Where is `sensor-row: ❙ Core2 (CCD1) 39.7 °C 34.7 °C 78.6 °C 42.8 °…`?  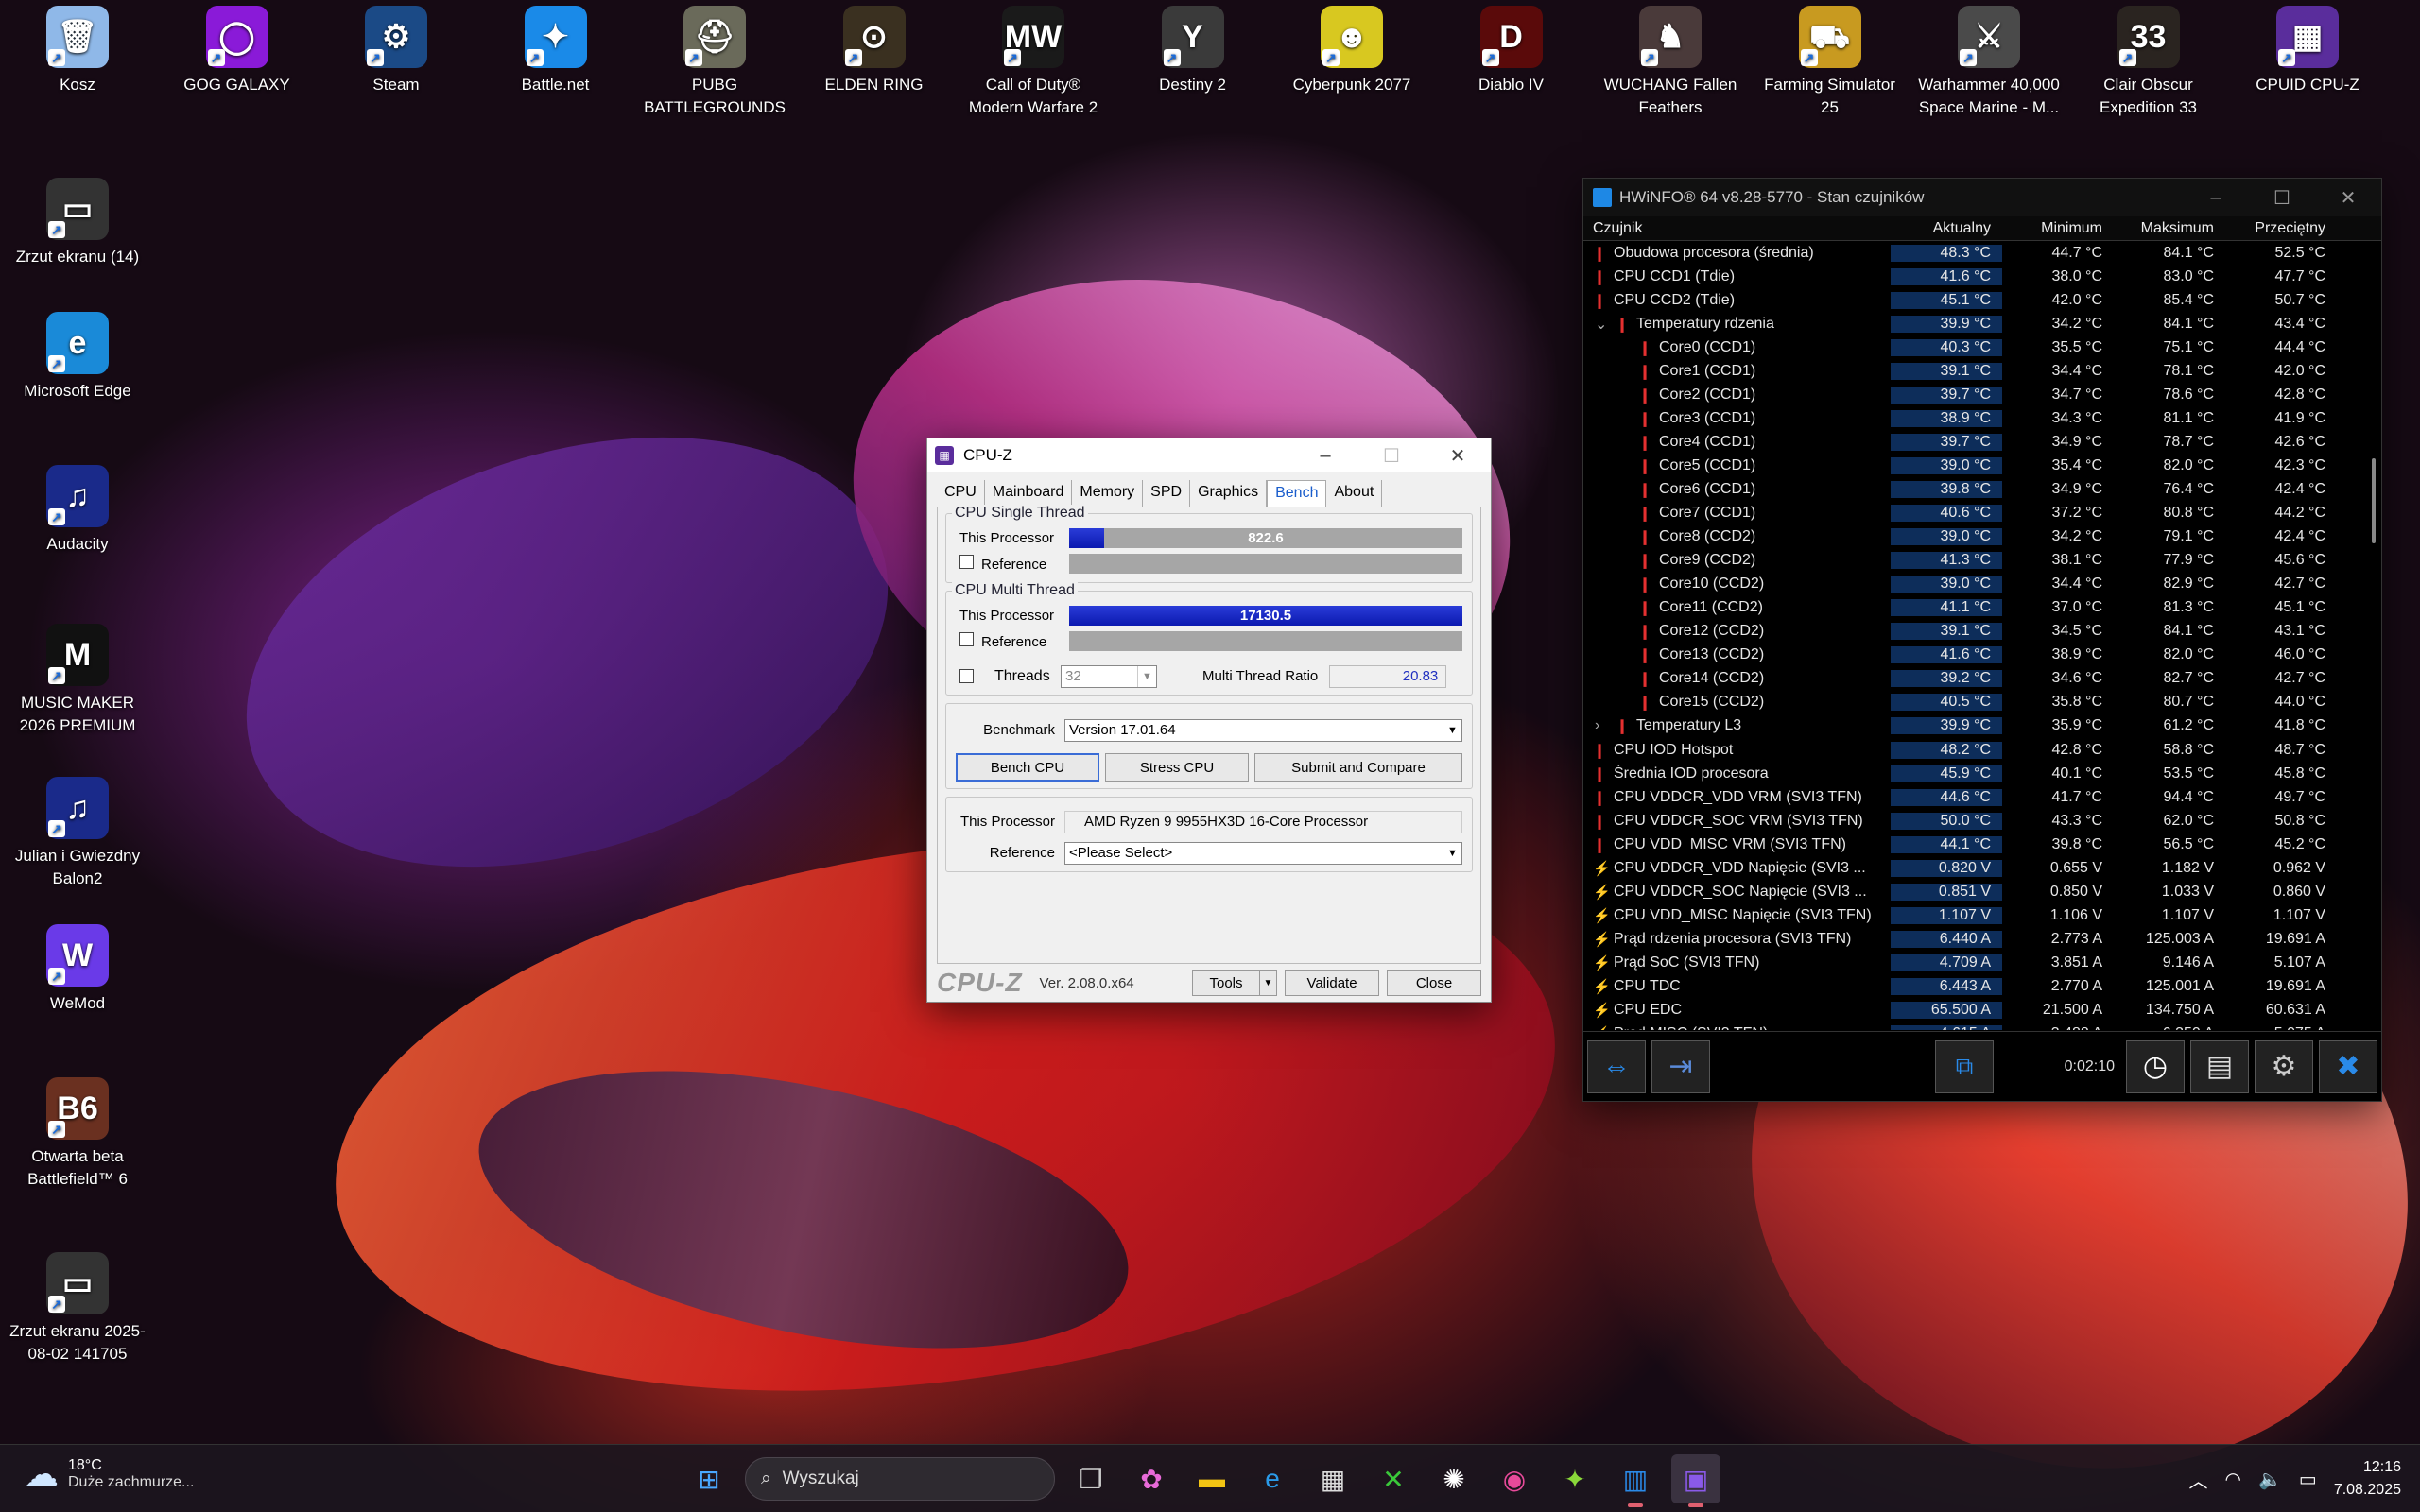 sensor-row: ❙ Core2 (CCD1) 39.7 °C 34.7 °C 78.6 °C 42.8 °… is located at coordinates (1982, 394).